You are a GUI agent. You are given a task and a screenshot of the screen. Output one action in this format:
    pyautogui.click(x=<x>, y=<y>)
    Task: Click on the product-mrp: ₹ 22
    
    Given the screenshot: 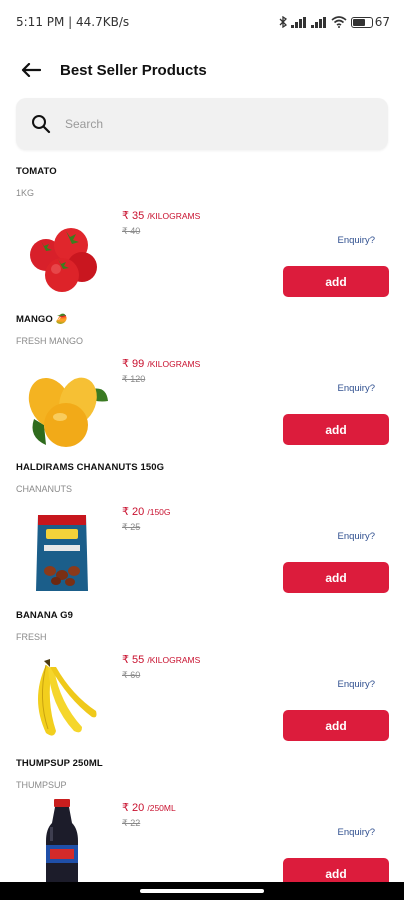 What is the action you would take?
    pyautogui.click(x=131, y=823)
    